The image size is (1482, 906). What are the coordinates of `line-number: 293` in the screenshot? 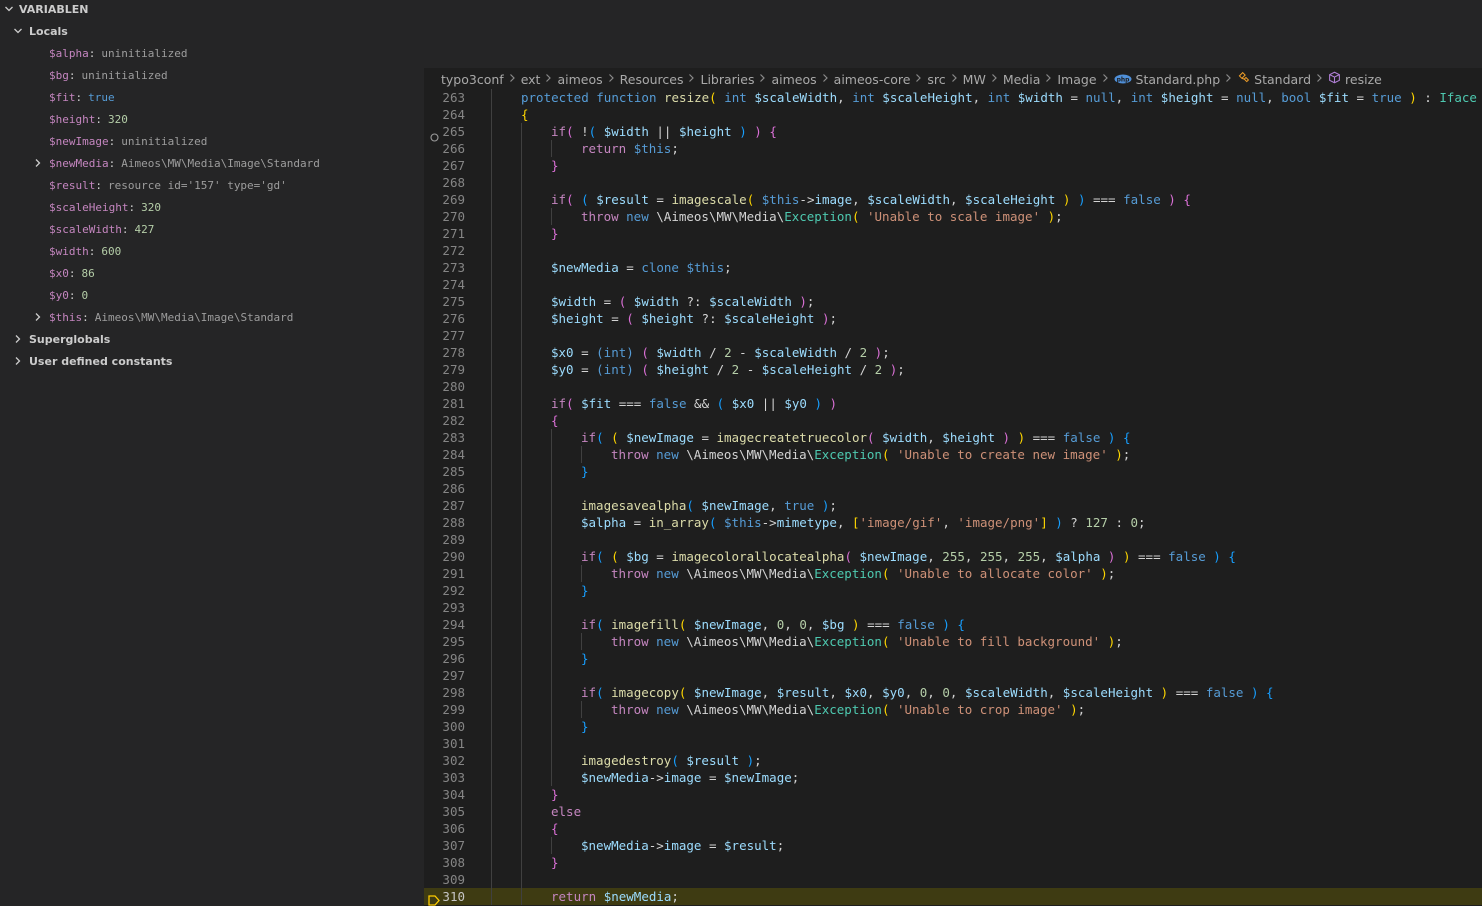 It's located at (444, 607).